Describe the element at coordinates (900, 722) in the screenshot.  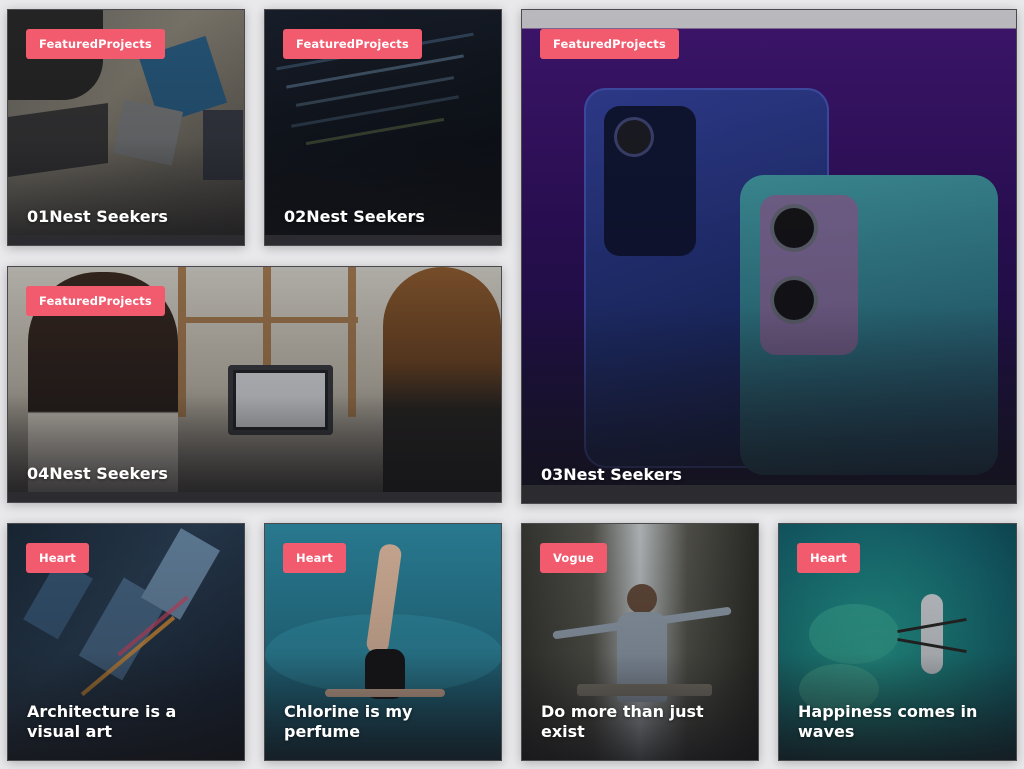
I see `card-title: Happiness comes in waves` at that location.